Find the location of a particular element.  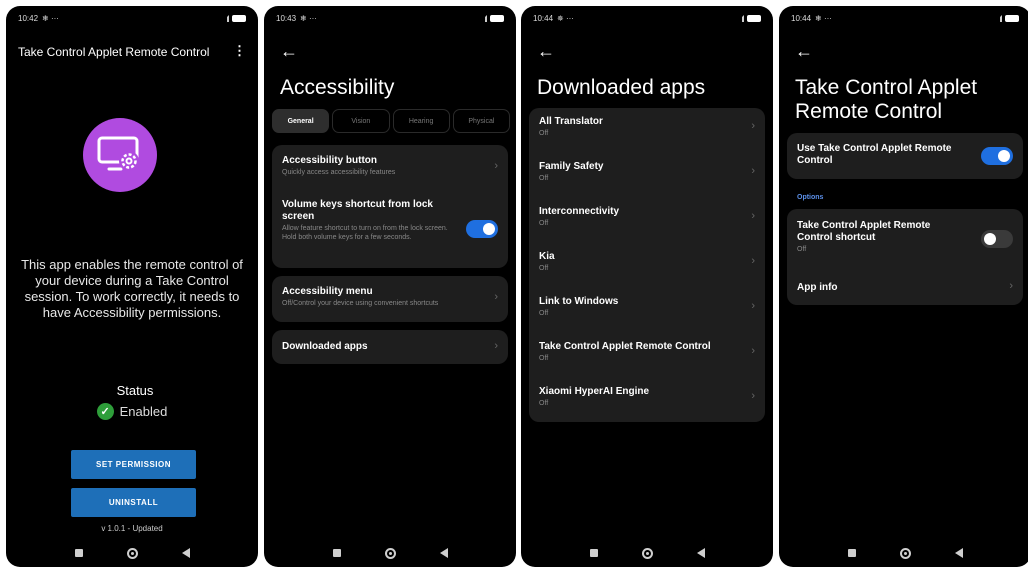

monitor-gear-icon is located at coordinates (120, 155).